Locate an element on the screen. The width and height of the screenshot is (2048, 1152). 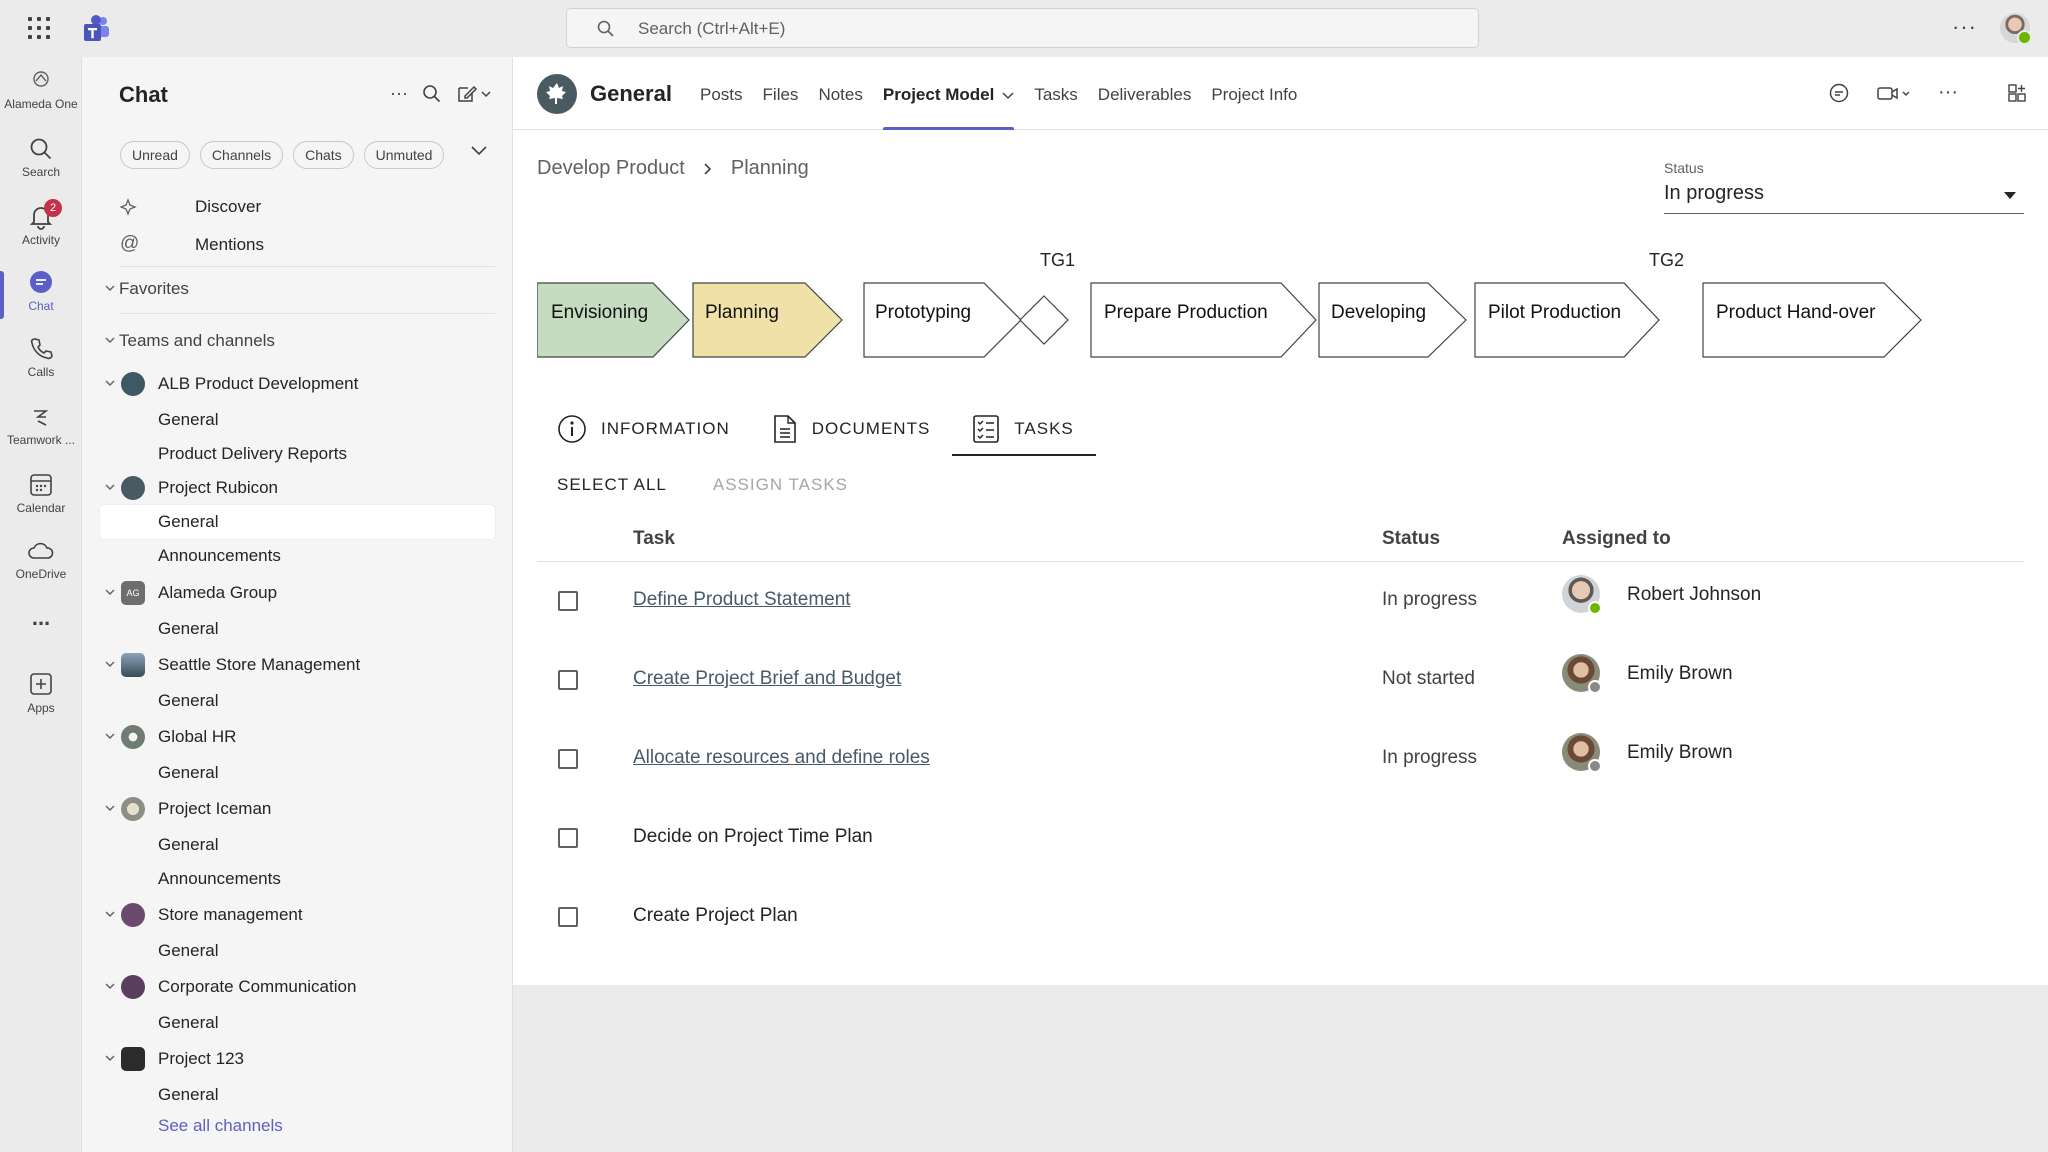
tab-project-info: Project Info is located at coordinates (1254, 93).